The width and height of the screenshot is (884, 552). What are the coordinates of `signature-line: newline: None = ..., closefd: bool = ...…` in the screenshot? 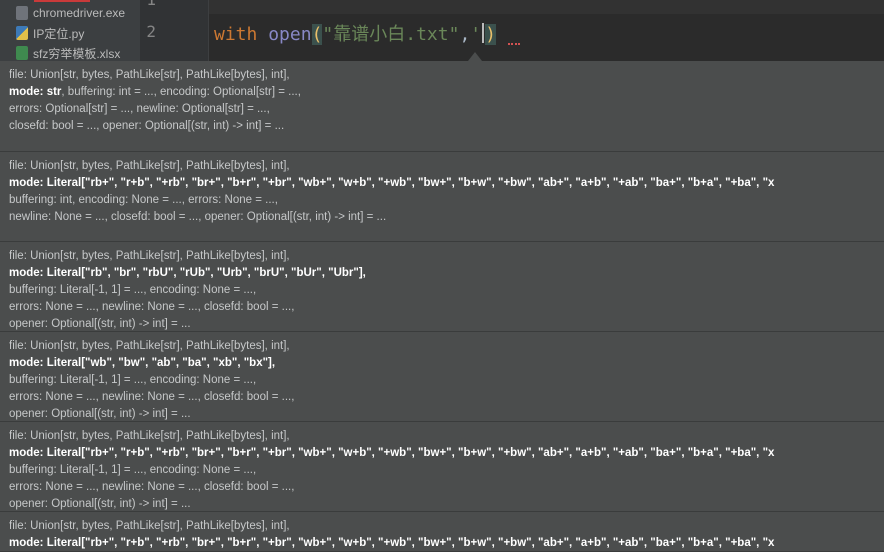 It's located at (446, 217).